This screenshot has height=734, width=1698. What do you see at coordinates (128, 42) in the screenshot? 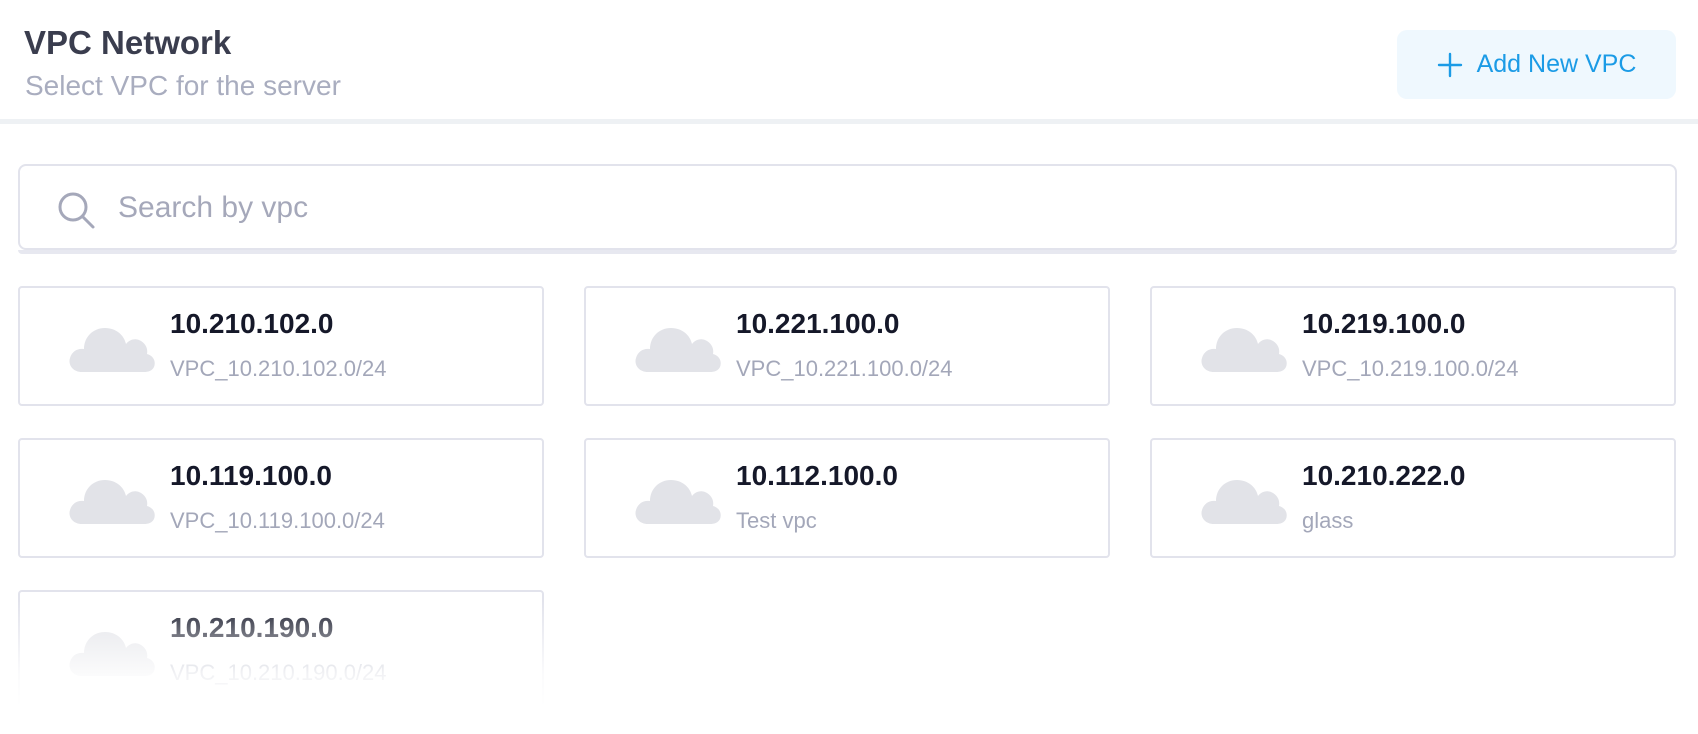
I see `page-title: VPC Network` at bounding box center [128, 42].